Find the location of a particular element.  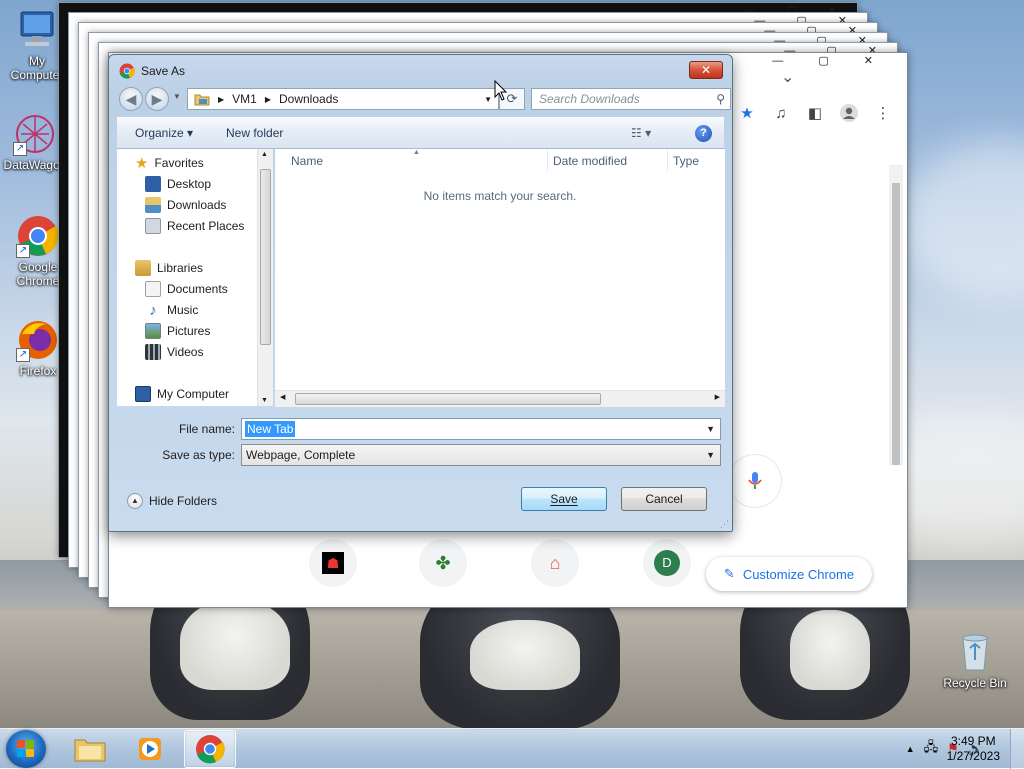

file-name-input: New Tab ▼ is located at coordinates (481, 429).